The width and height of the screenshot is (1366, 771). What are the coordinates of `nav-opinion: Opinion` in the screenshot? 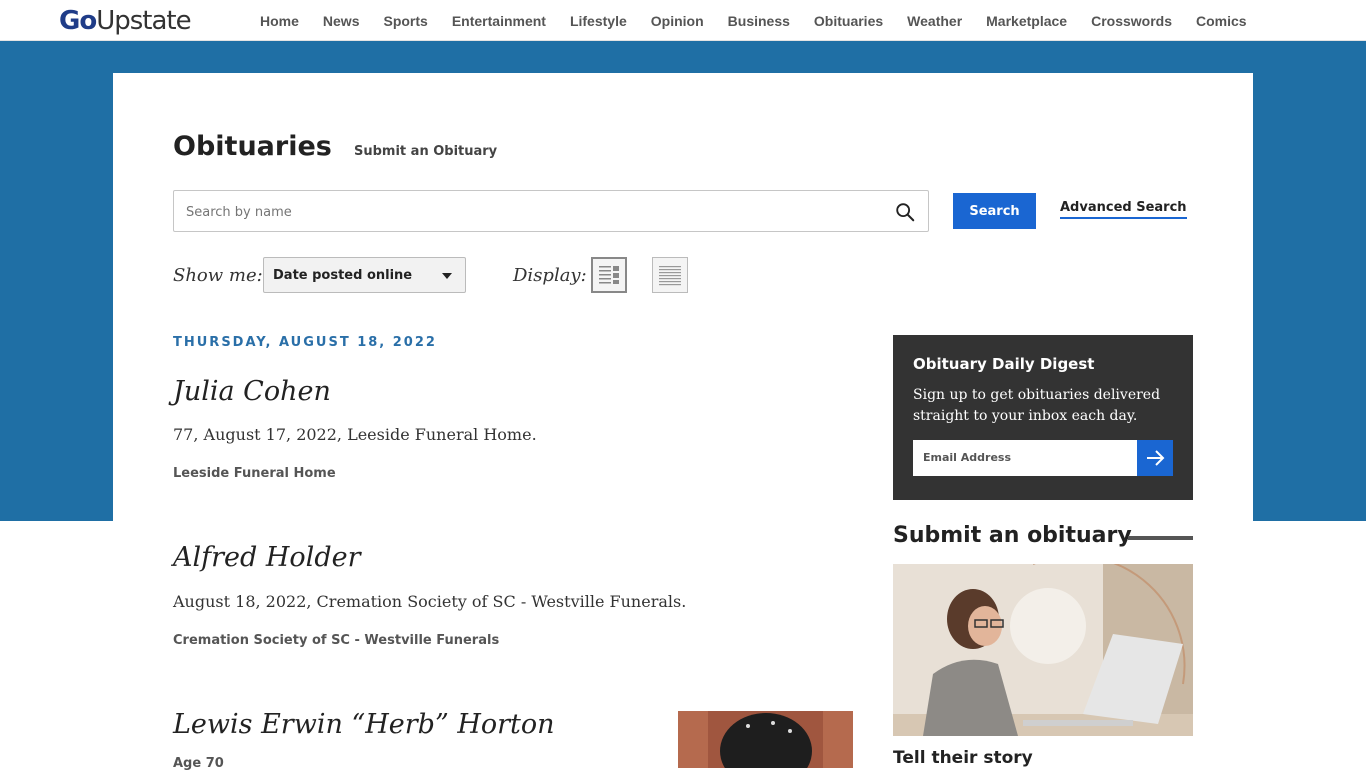 It's located at (677, 21).